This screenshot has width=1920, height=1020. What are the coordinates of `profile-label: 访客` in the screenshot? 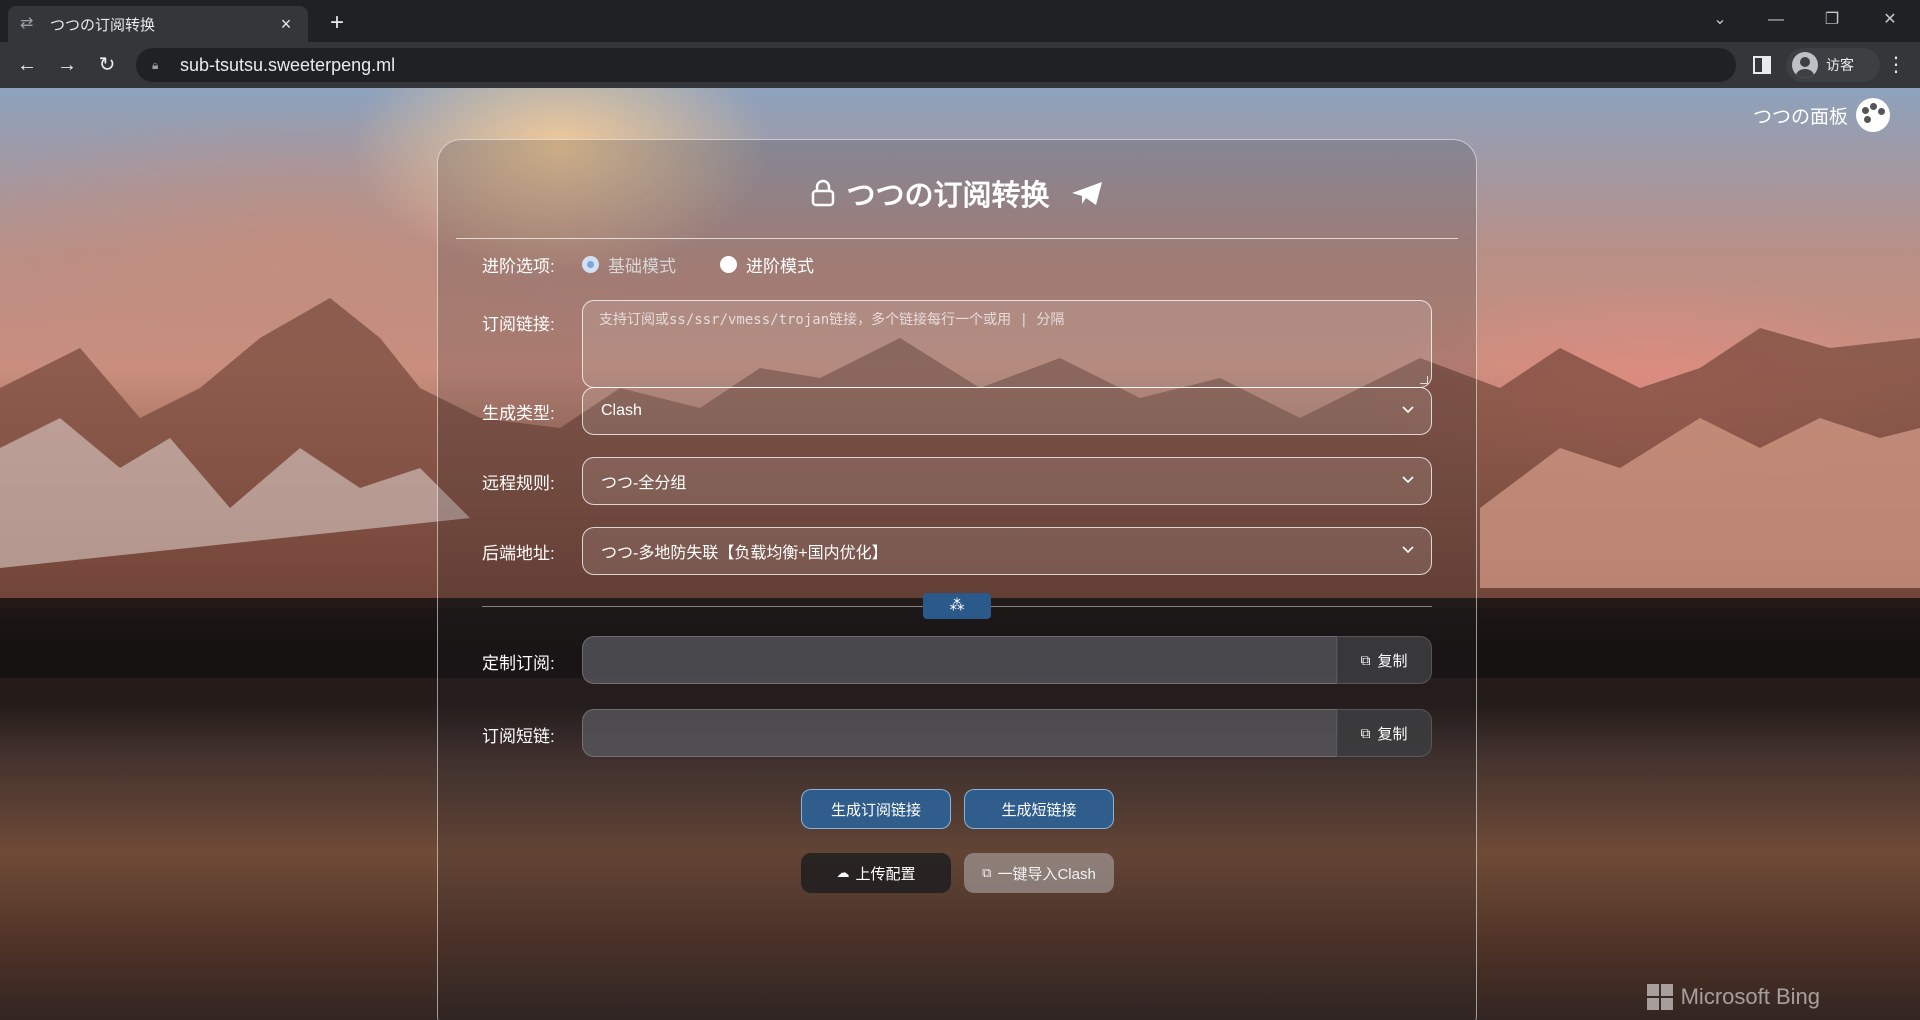 It's located at (1840, 65).